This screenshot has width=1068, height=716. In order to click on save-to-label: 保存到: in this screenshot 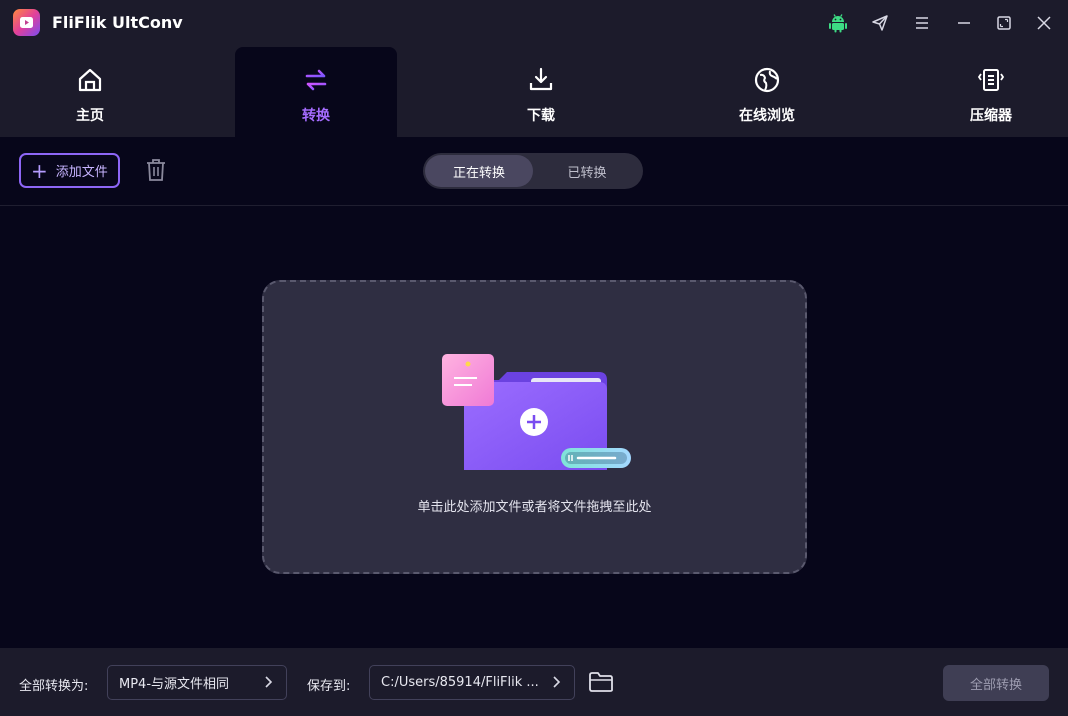, I will do `click(329, 686)`.